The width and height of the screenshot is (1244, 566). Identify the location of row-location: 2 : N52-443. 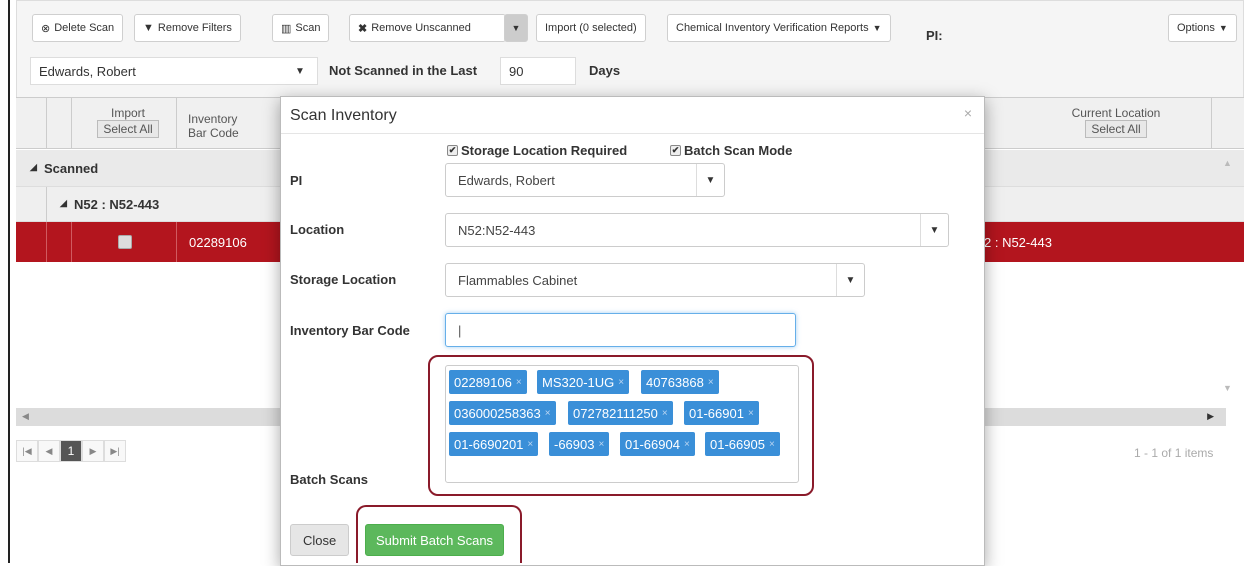
(1018, 242).